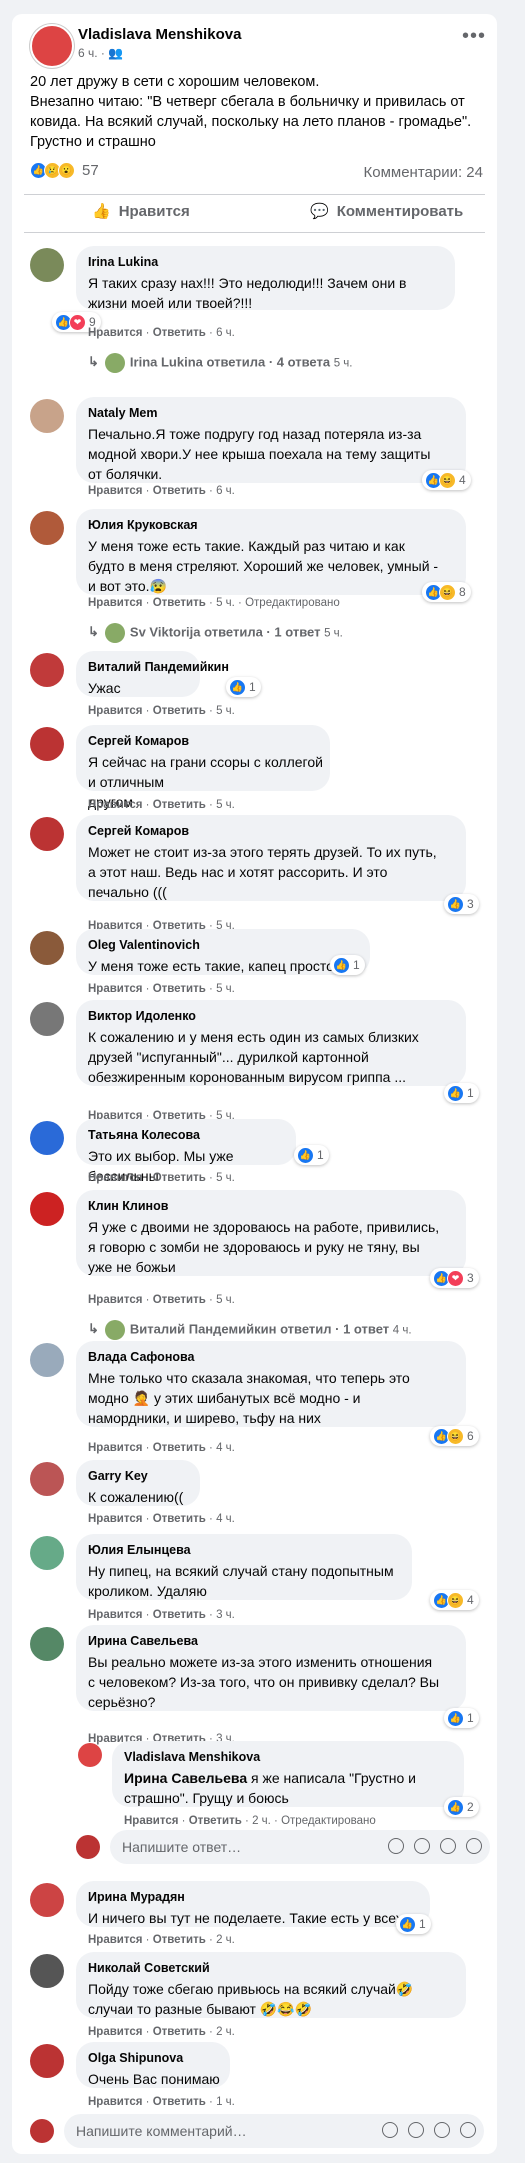  What do you see at coordinates (144, 945) in the screenshot?
I see `commenter-name: Oleg Valentinovich` at bounding box center [144, 945].